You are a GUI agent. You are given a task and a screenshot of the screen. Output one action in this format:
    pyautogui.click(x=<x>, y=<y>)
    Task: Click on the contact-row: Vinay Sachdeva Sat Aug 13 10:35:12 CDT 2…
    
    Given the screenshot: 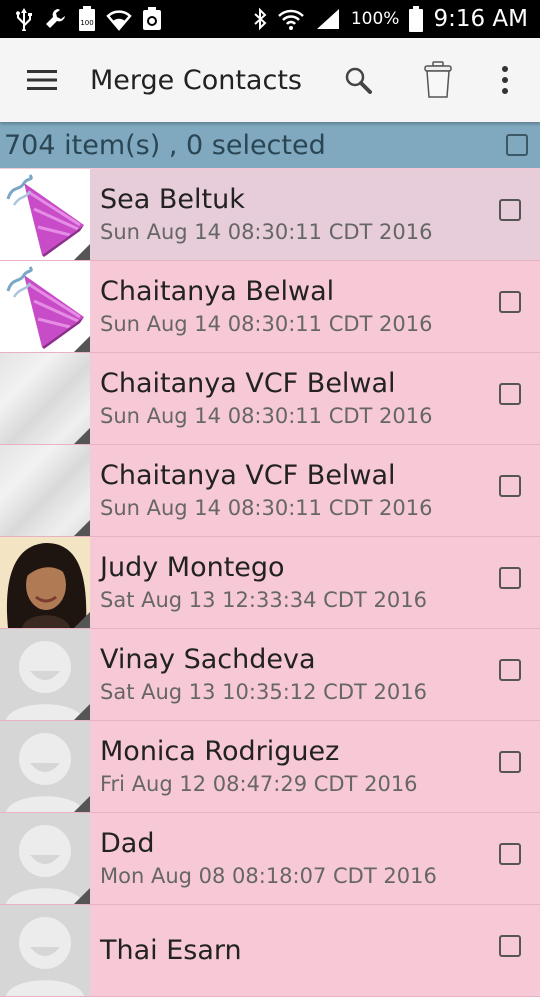 What is the action you would take?
    pyautogui.click(x=270, y=675)
    